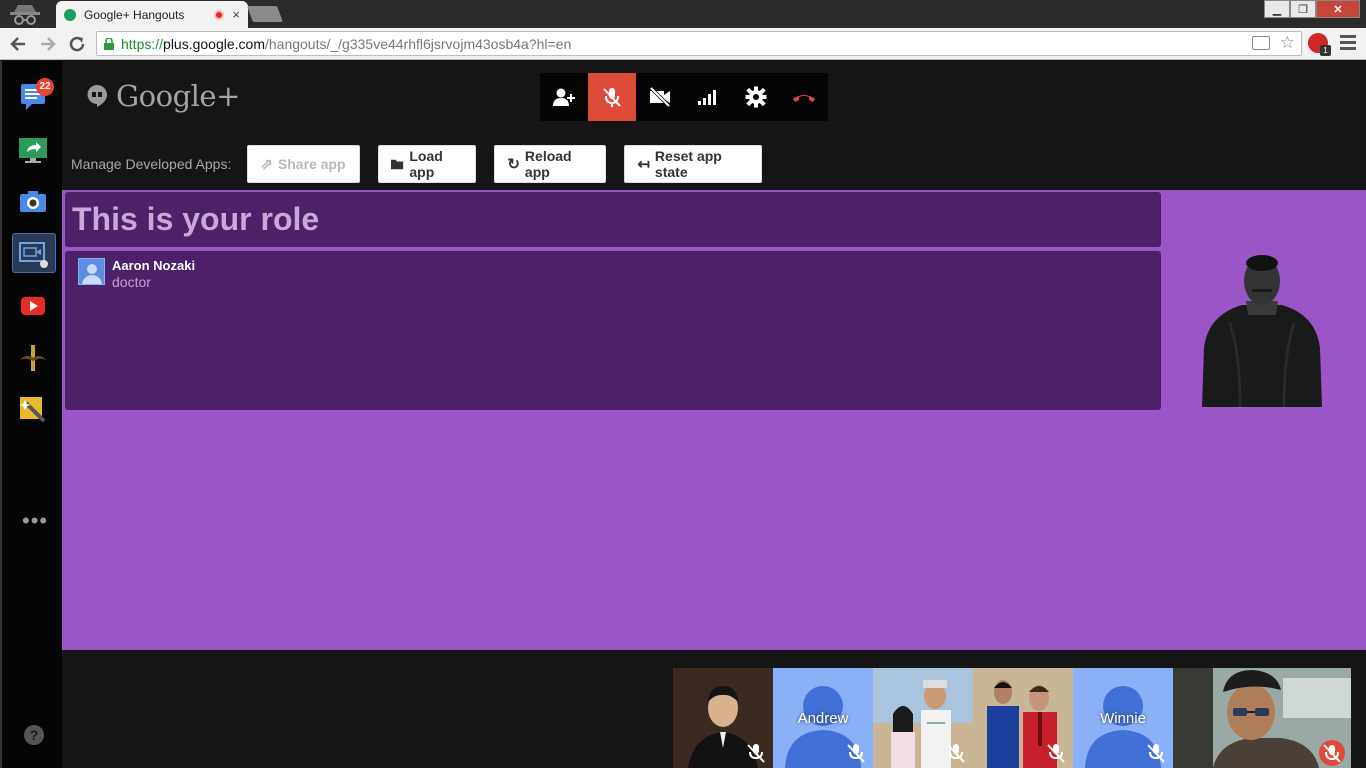 The image size is (1366, 768). I want to click on effects-icon, so click(33, 410).